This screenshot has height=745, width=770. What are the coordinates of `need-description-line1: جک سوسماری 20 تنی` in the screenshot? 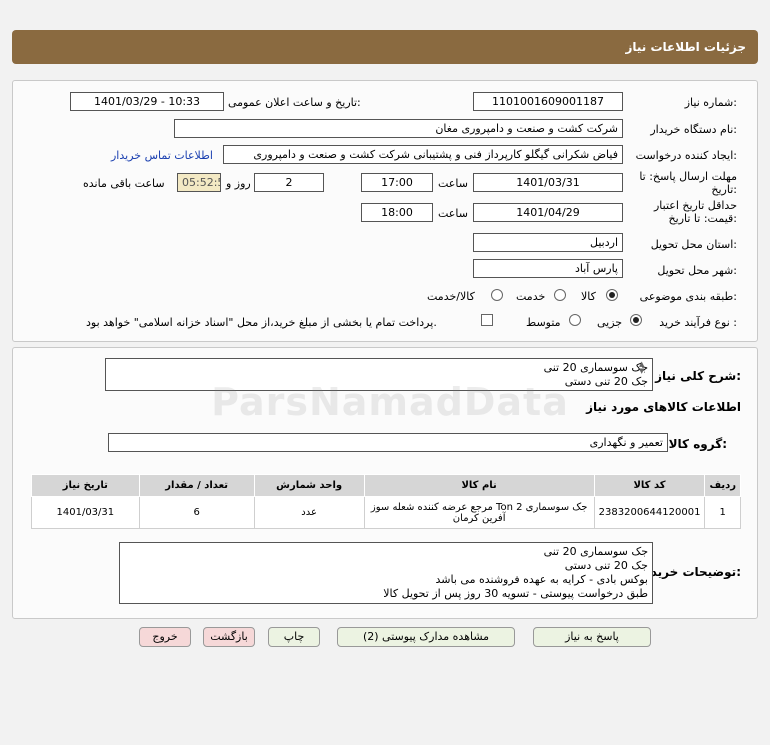 It's located at (595, 367).